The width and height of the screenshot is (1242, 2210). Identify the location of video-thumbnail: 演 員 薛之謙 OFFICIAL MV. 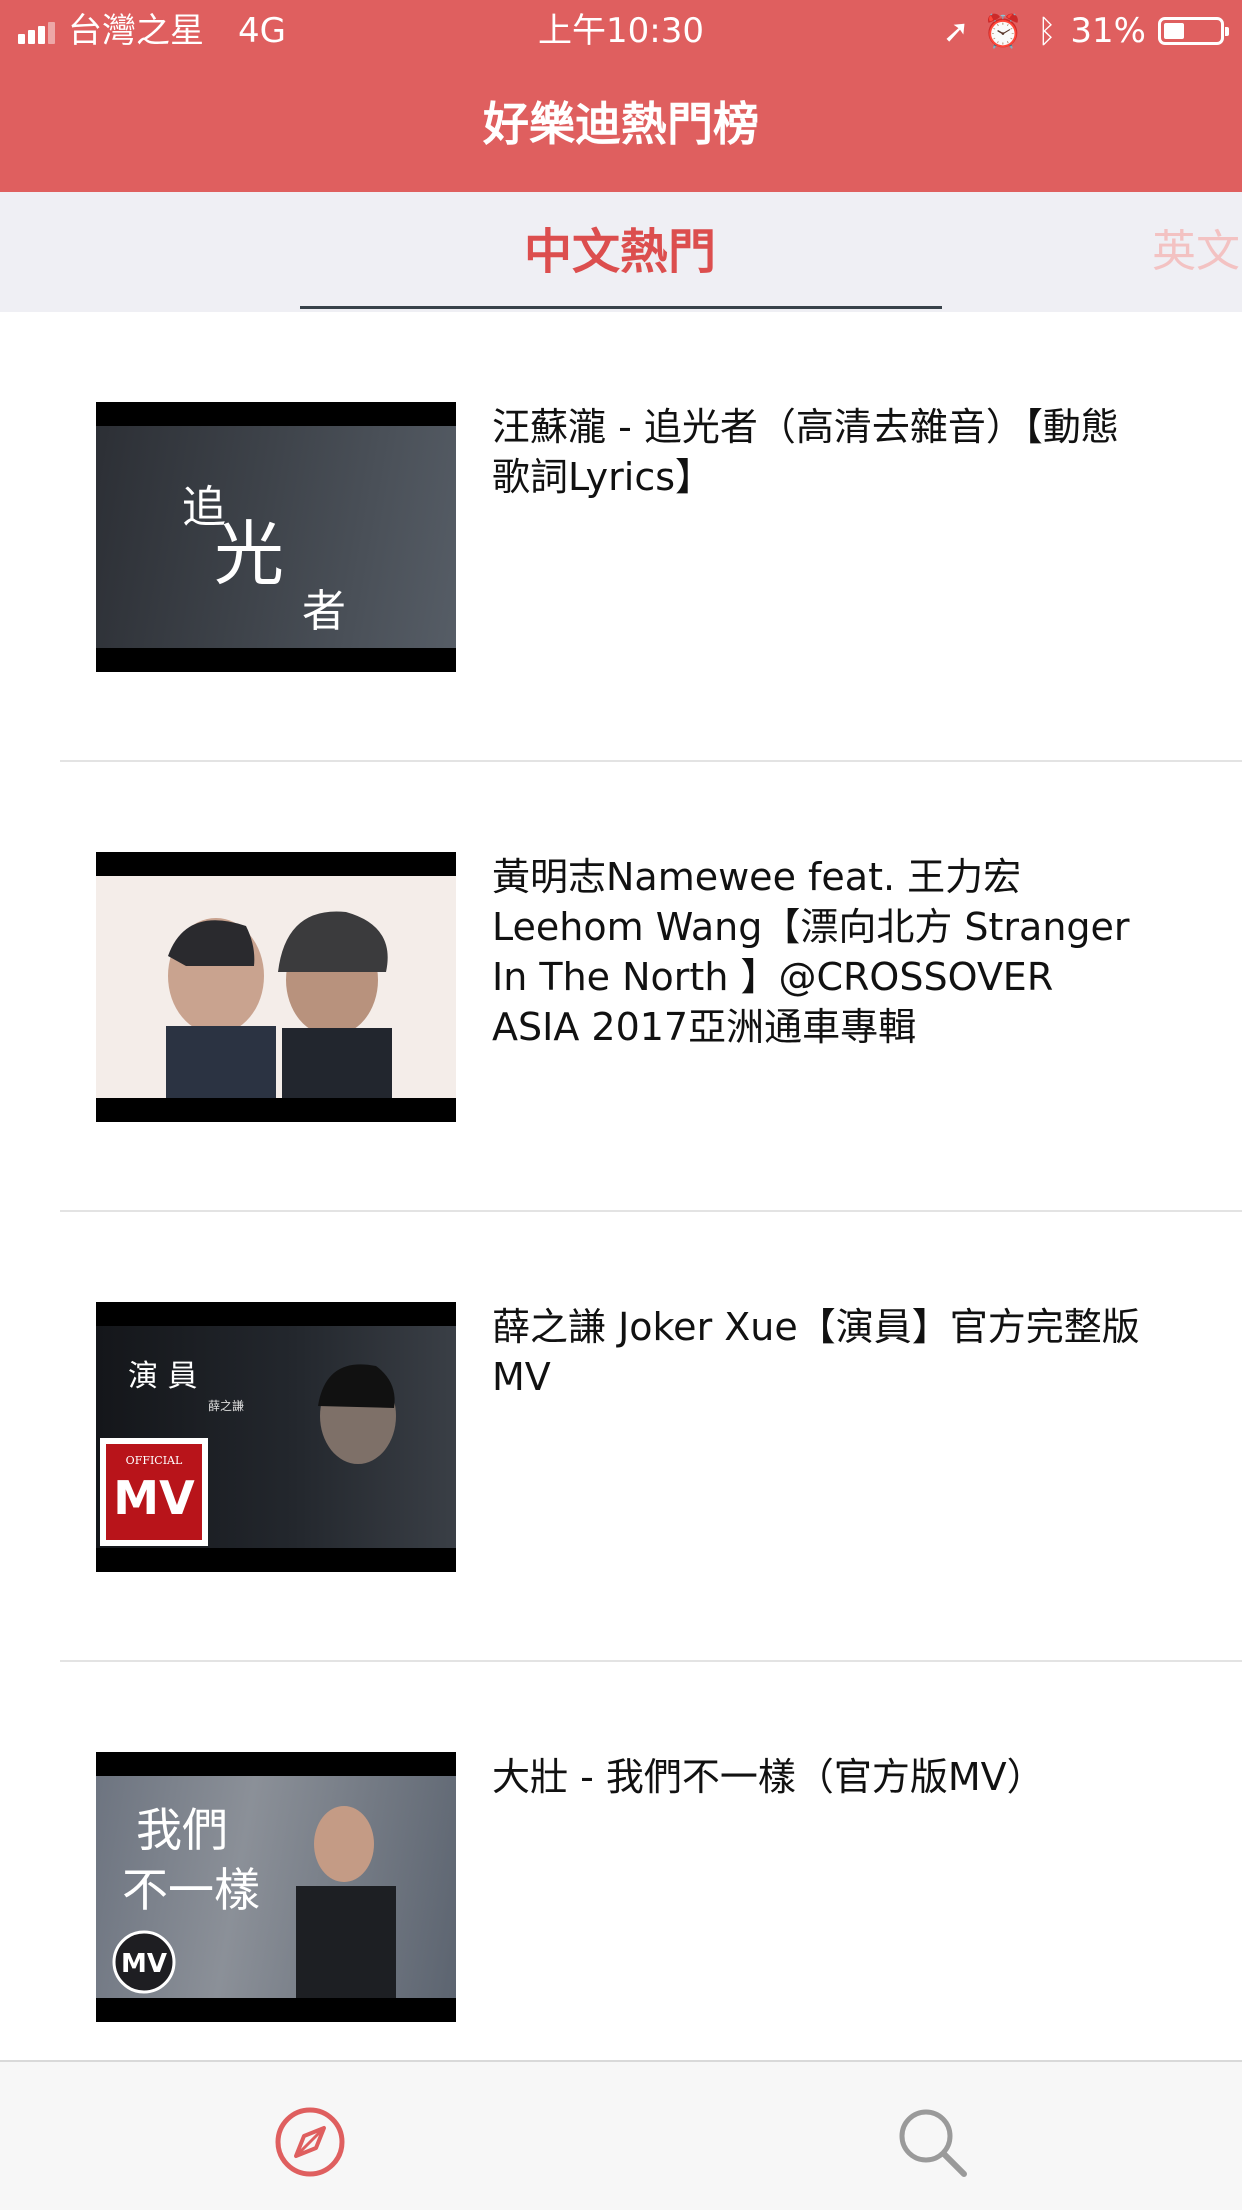
(276, 1437).